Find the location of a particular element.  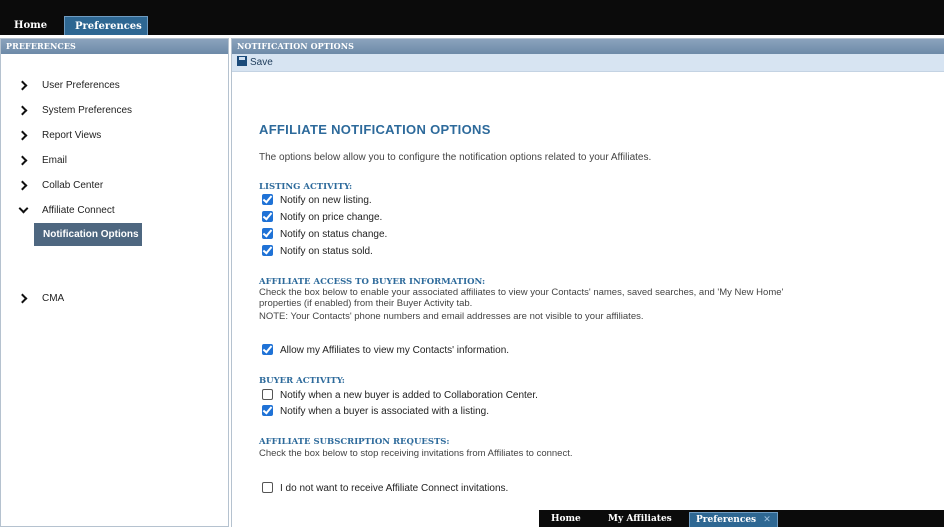

top-tab-bar: Home Preferences ✕ is located at coordinates (472, 25).